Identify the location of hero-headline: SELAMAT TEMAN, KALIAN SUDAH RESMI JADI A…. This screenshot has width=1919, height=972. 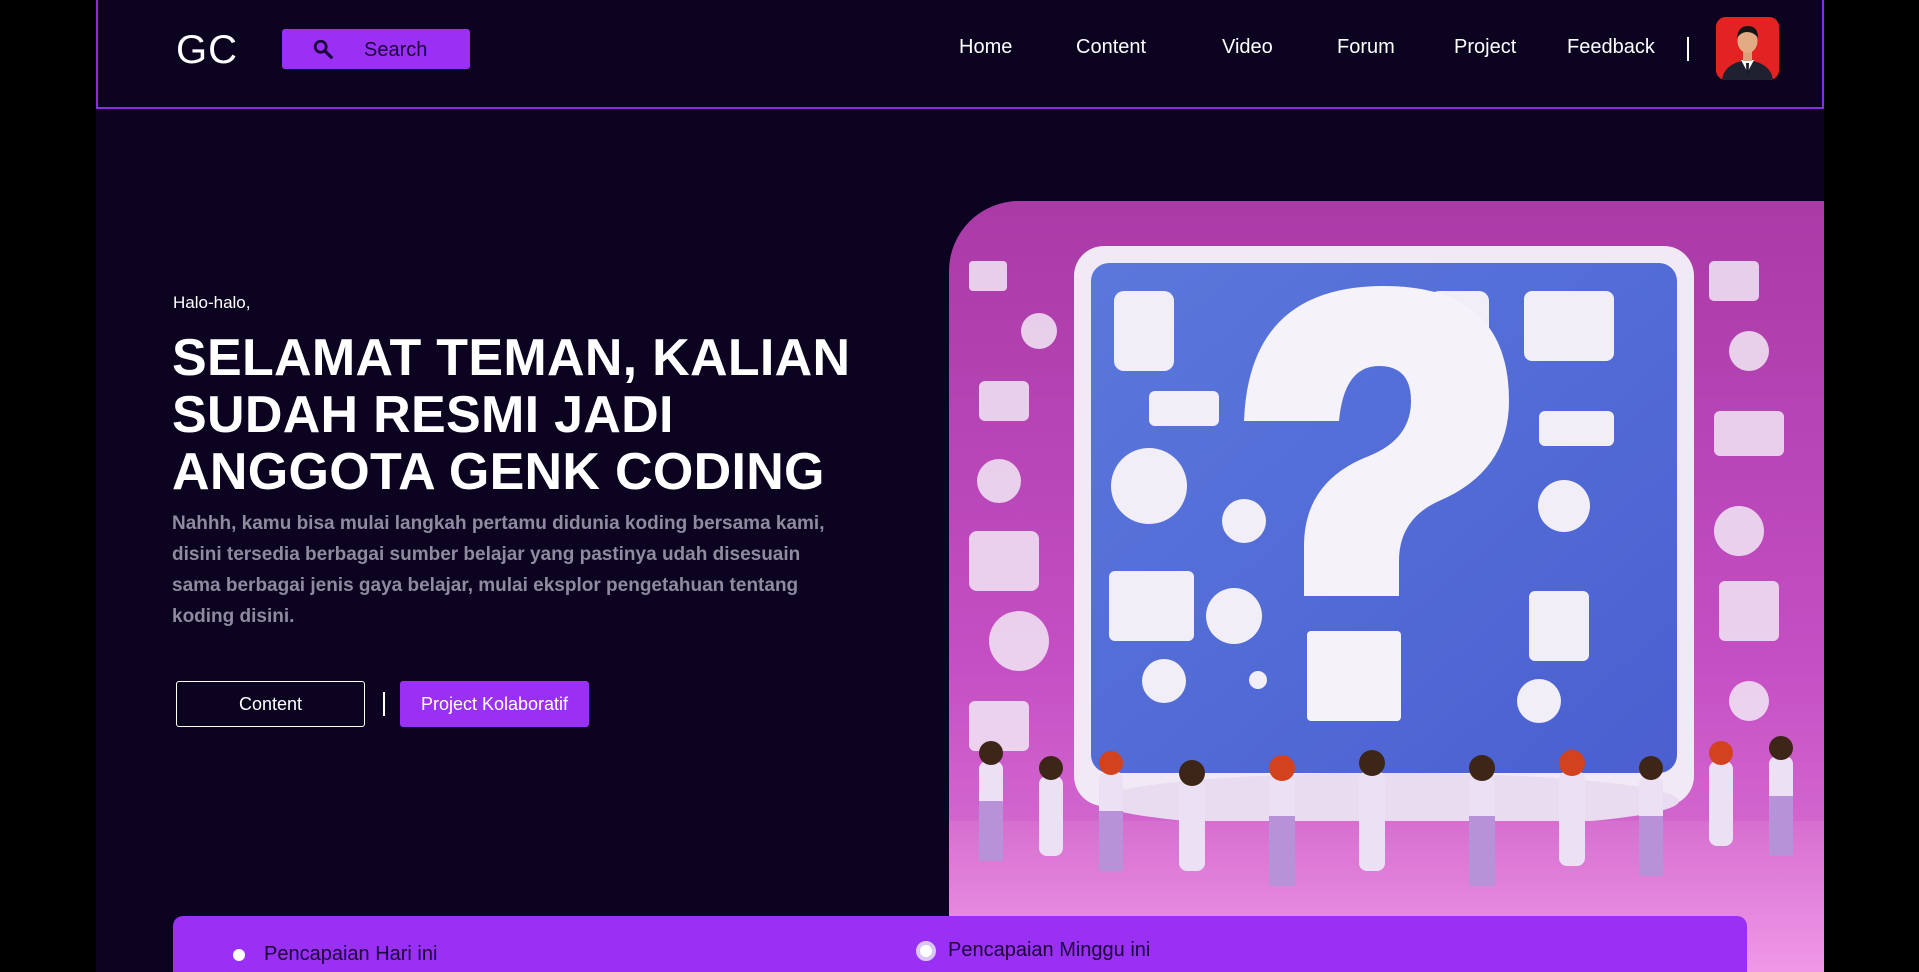
(511, 415).